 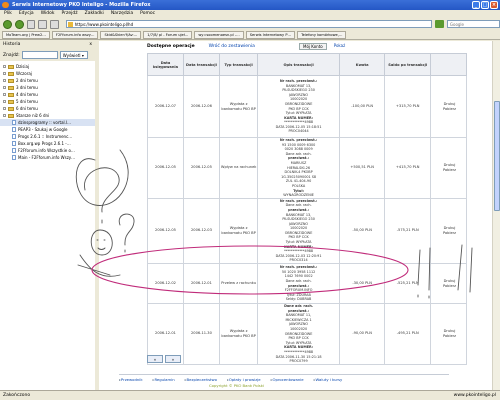 What do you see at coordinates (473, 24) in the screenshot?
I see `search-box: Google` at bounding box center [473, 24].